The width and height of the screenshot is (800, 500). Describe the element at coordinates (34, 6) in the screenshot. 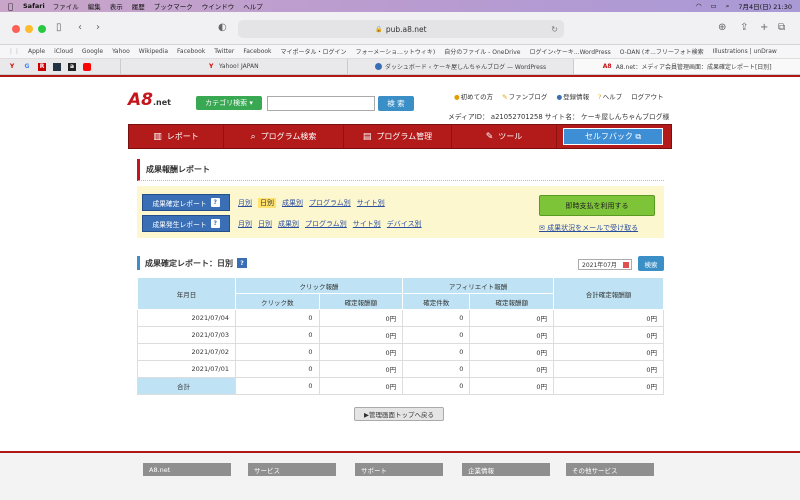

I see `app-name: Safari` at that location.